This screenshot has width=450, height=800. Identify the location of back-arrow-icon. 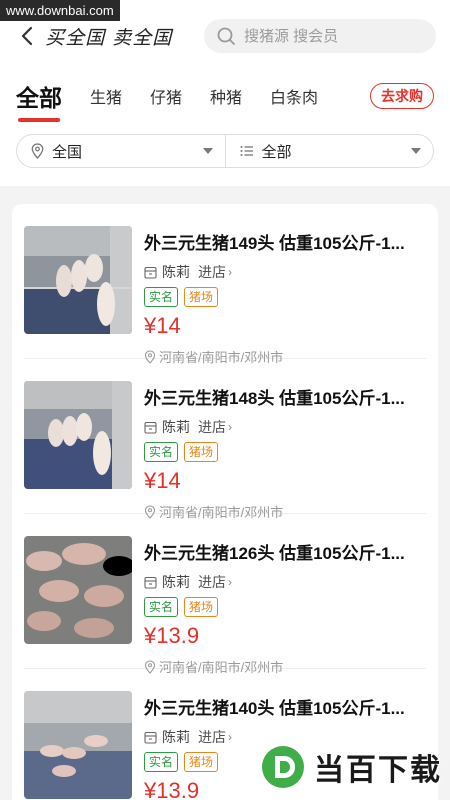
(26, 36).